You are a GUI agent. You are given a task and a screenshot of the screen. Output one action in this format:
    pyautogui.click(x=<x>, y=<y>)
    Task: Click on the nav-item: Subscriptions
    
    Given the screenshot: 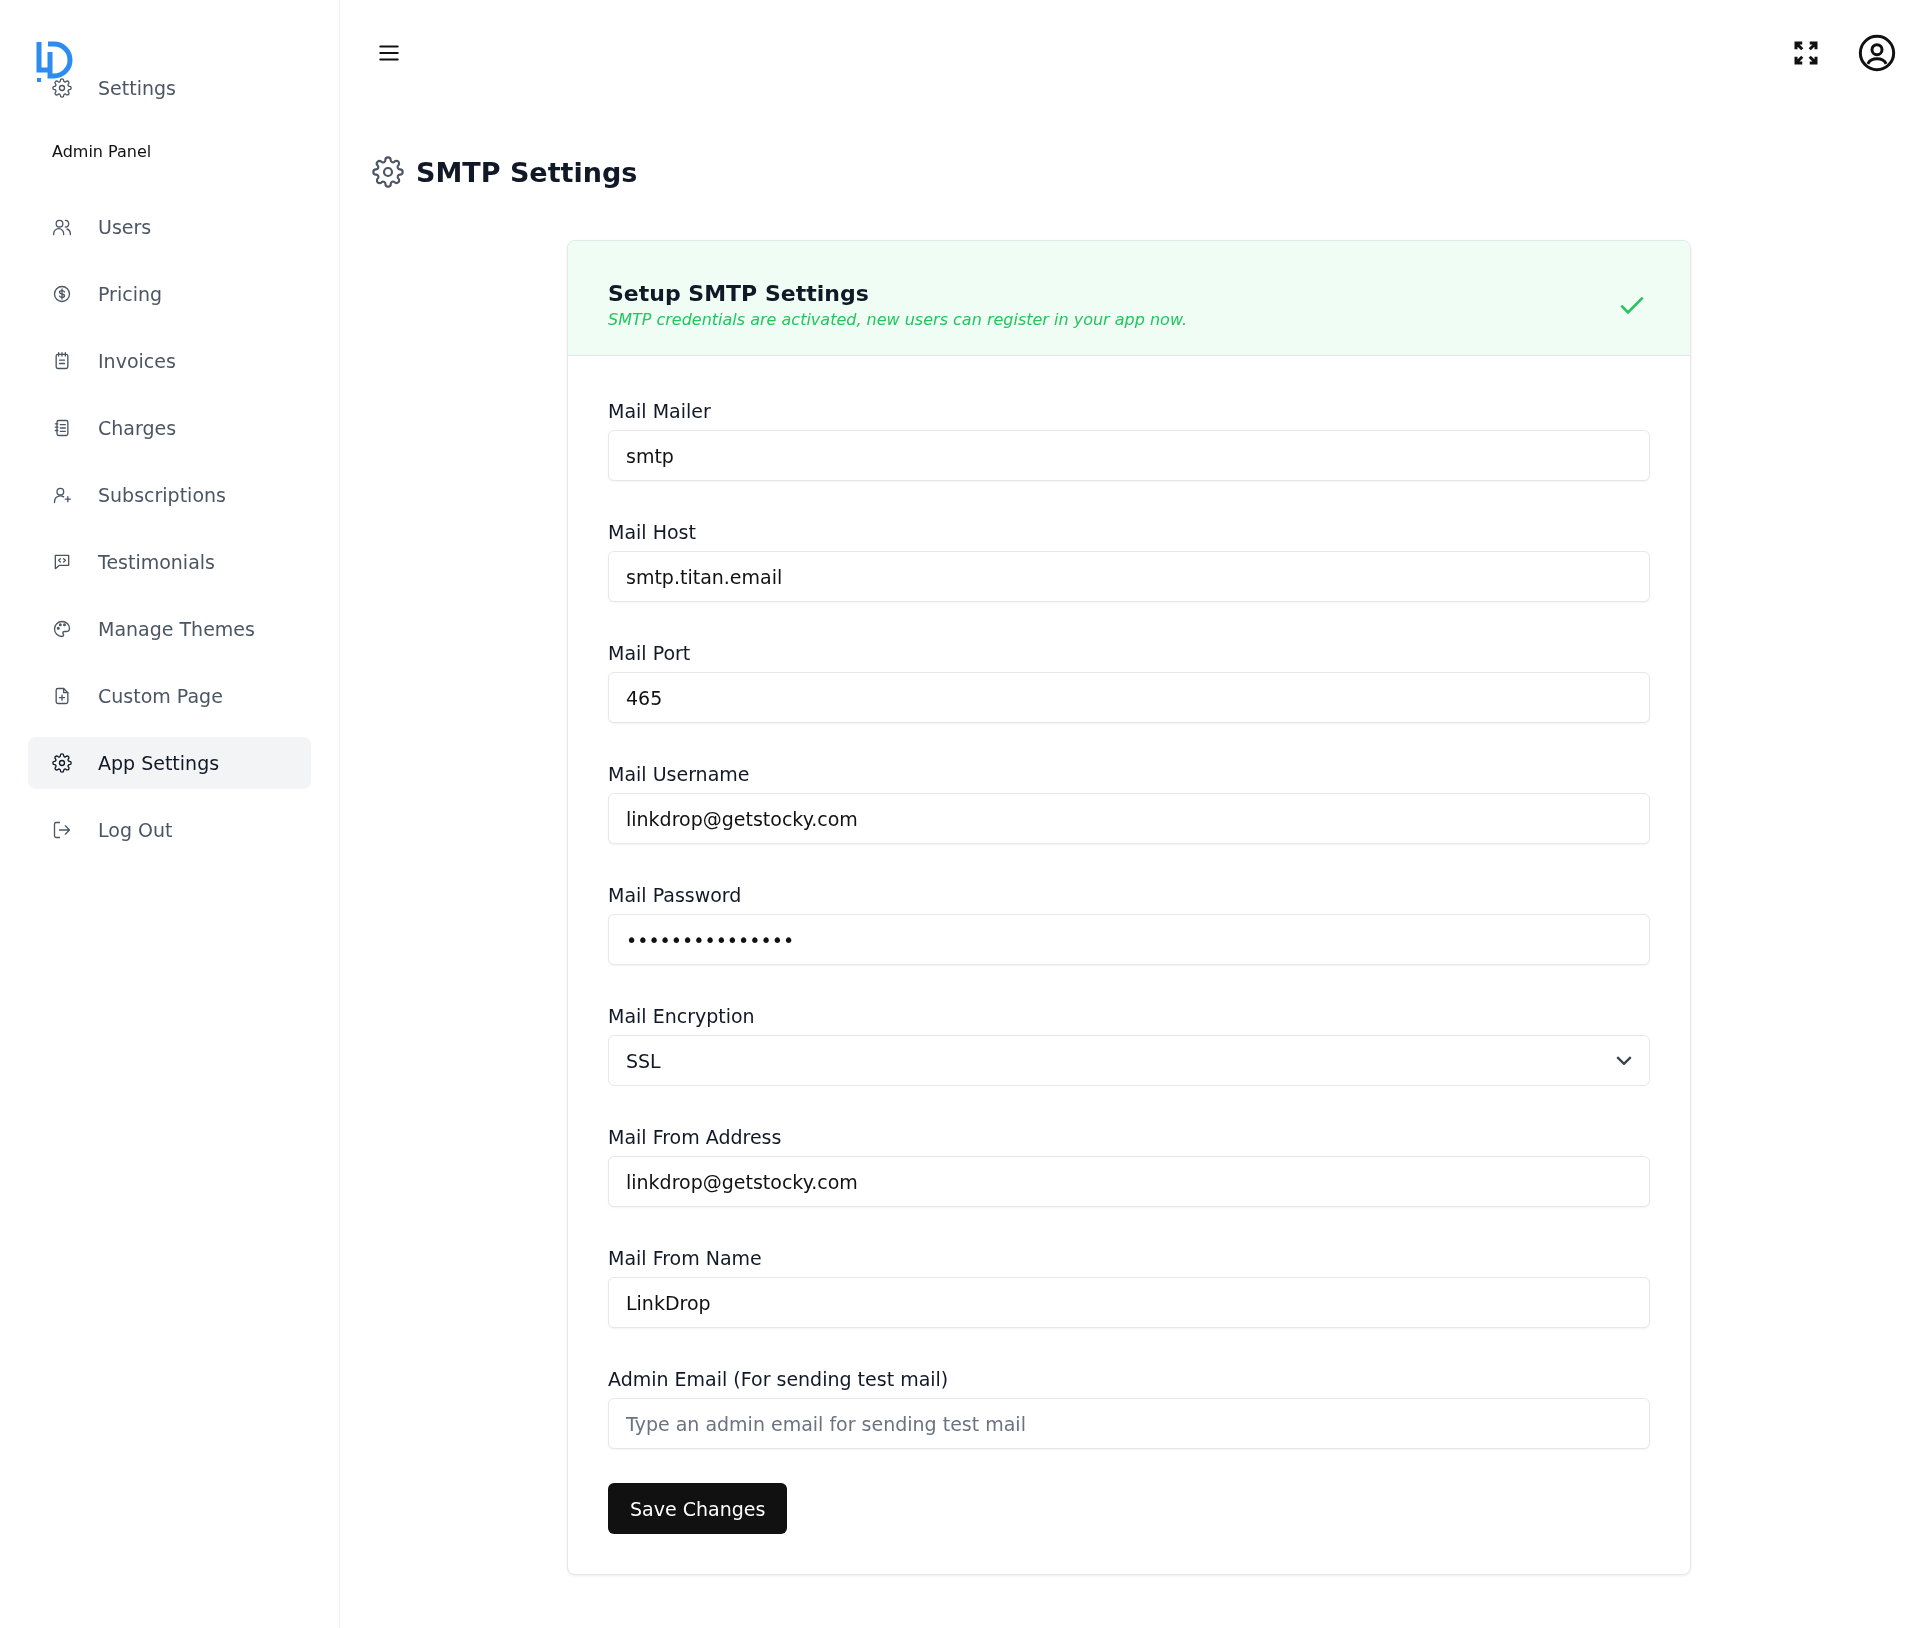 What is the action you would take?
    pyautogui.click(x=169, y=495)
    